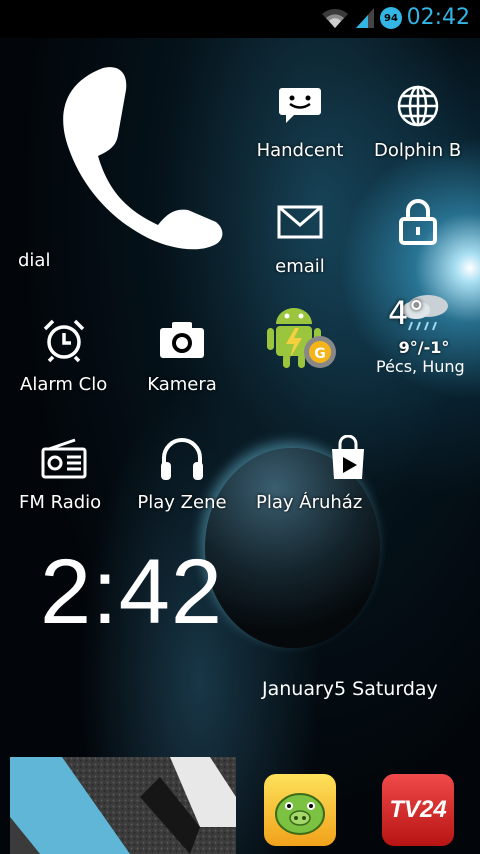 The height and width of the screenshot is (854, 480). I want to click on weather-temperature: 4°, so click(406, 313).